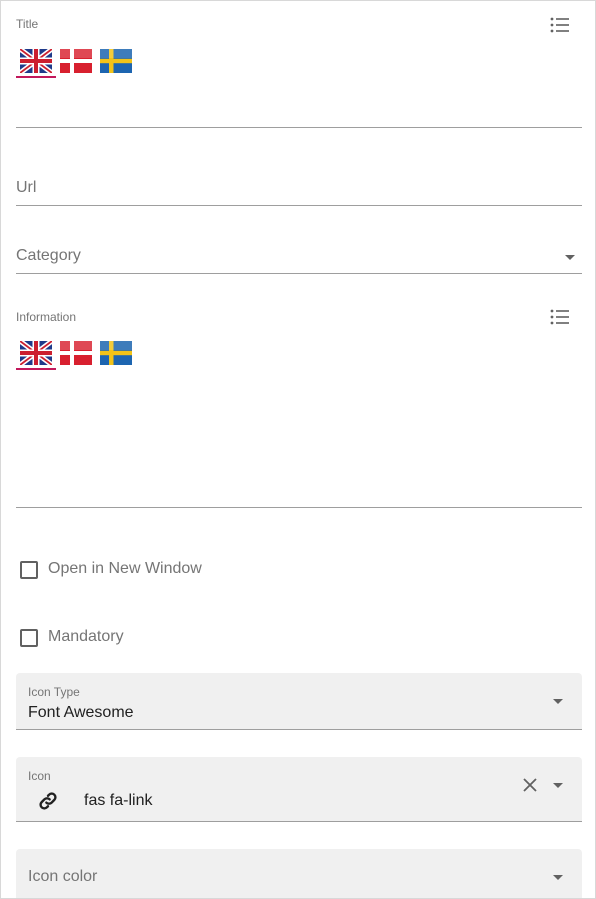  Describe the element at coordinates (558, 785) in the screenshot. I see `icon-dropdown-icon` at that location.